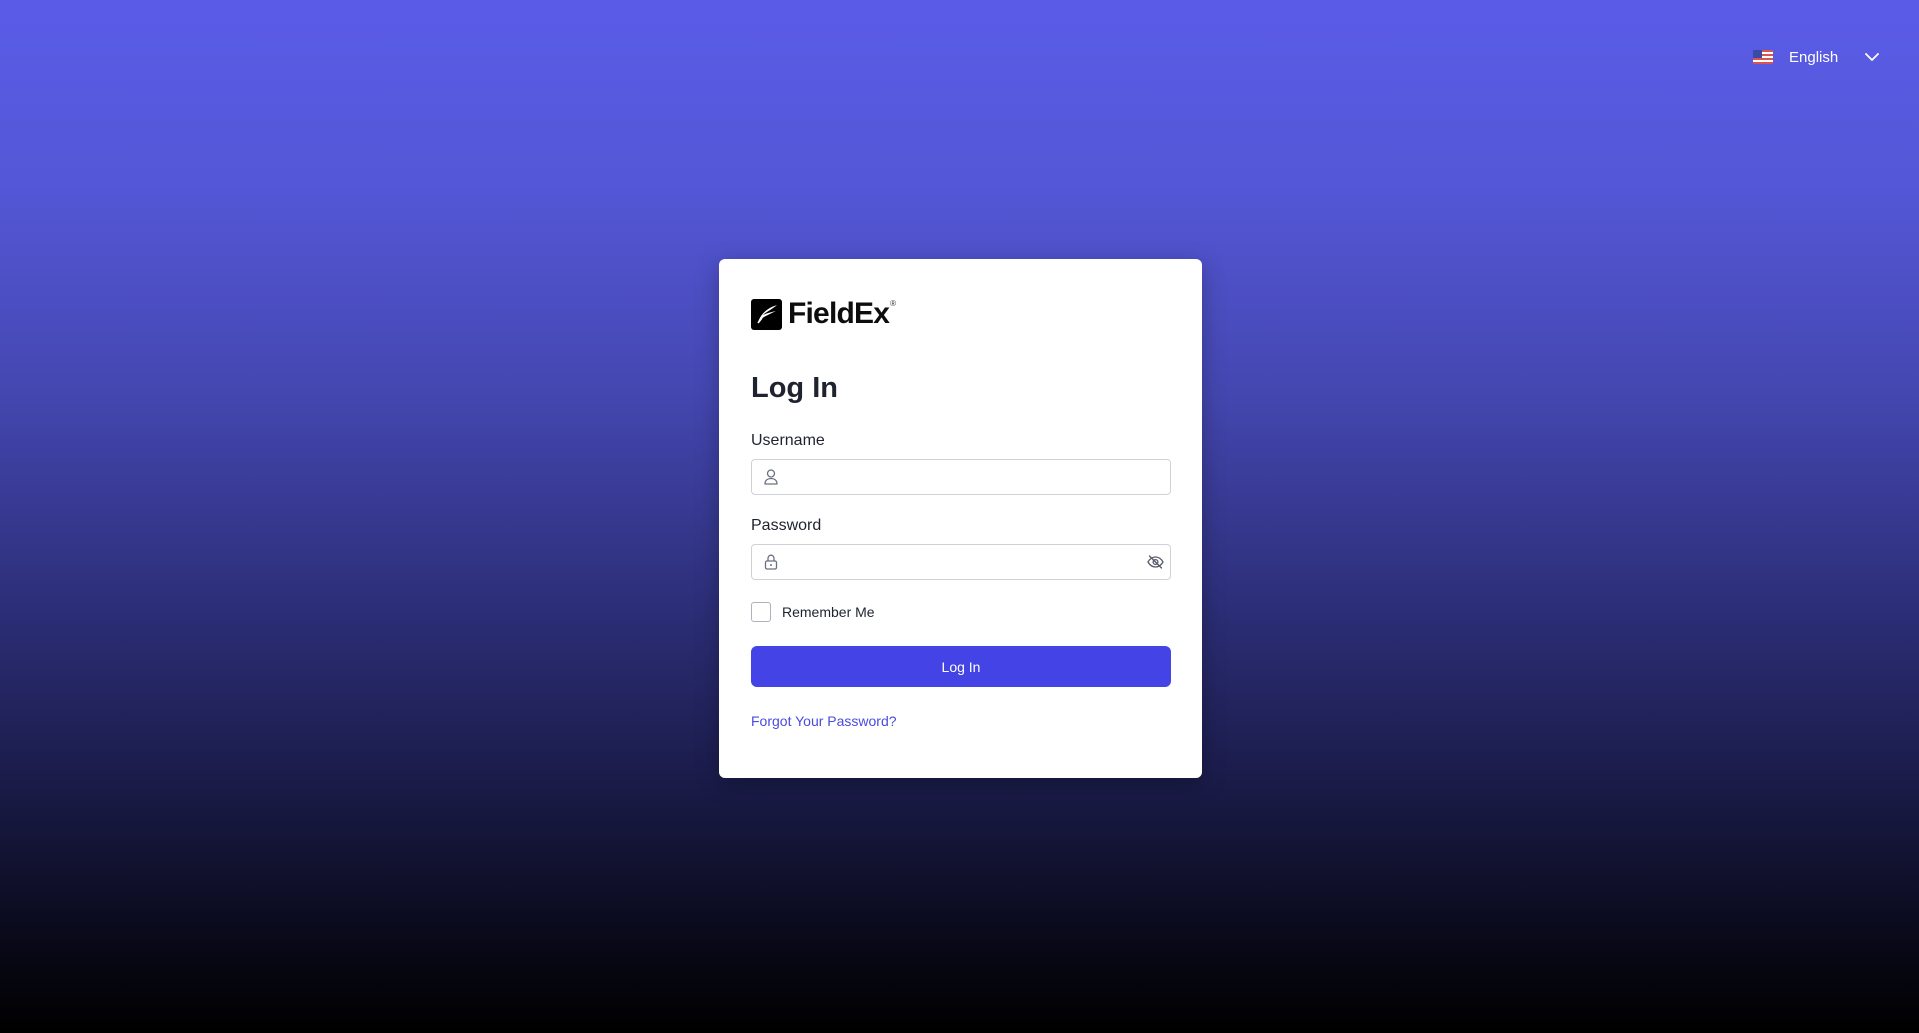 The width and height of the screenshot is (1919, 1033). What do you see at coordinates (788, 440) in the screenshot?
I see `username-label: Username` at bounding box center [788, 440].